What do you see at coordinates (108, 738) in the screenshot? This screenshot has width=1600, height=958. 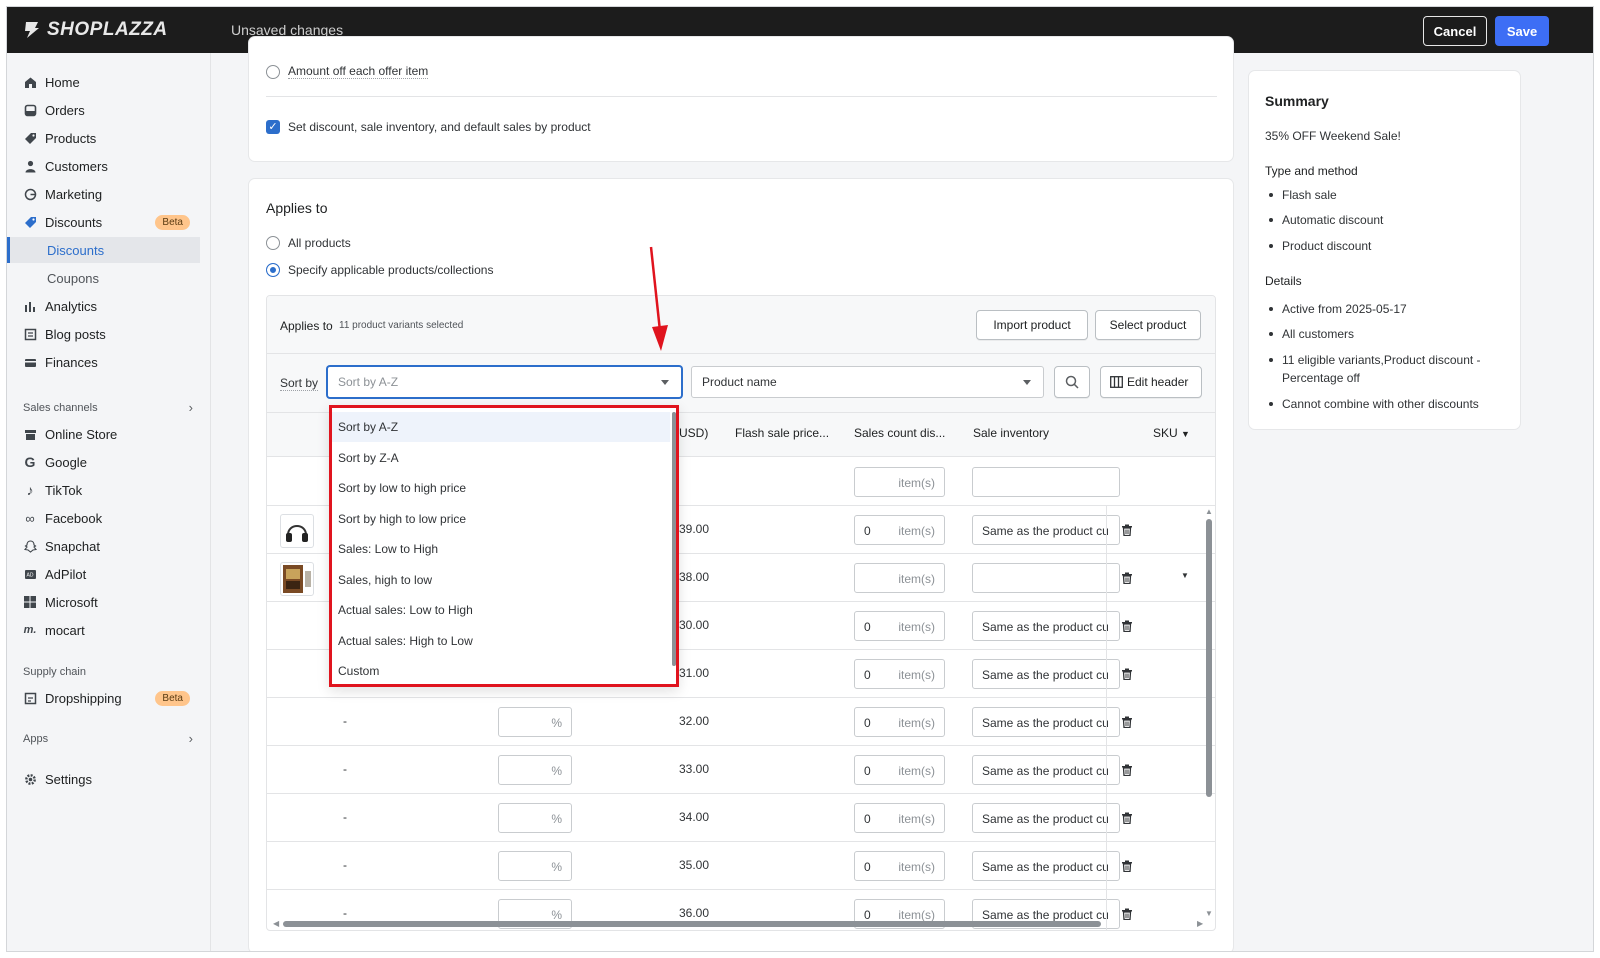 I see `apps-header: Apps ›` at bounding box center [108, 738].